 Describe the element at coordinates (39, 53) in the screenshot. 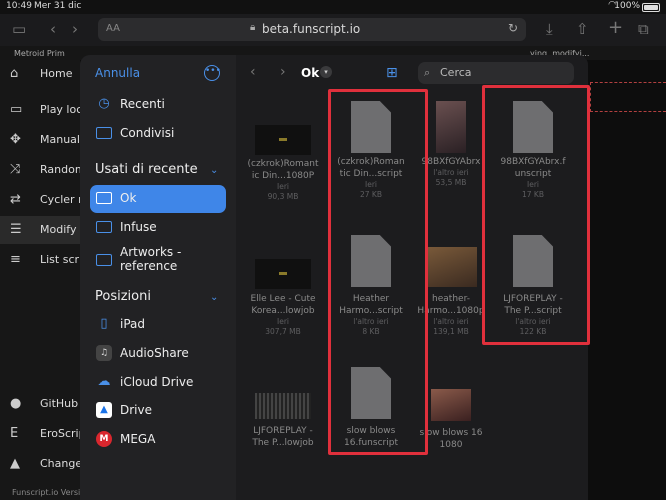

I see `tab-metroid: Metroid Prim` at that location.